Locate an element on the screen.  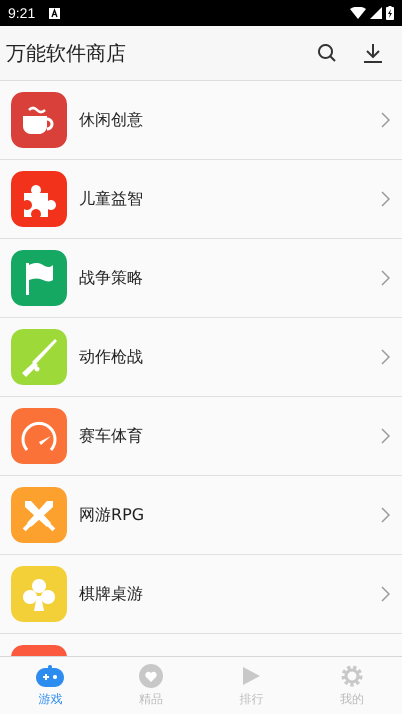
battery-icon is located at coordinates (390, 13).